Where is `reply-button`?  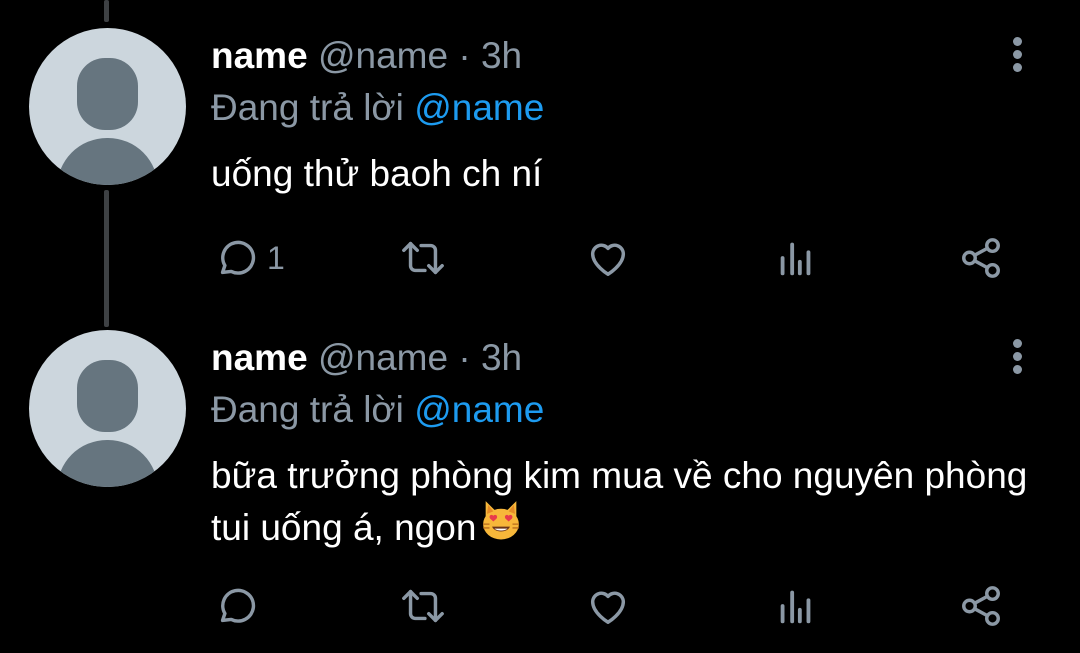 reply-button is located at coordinates (240, 606).